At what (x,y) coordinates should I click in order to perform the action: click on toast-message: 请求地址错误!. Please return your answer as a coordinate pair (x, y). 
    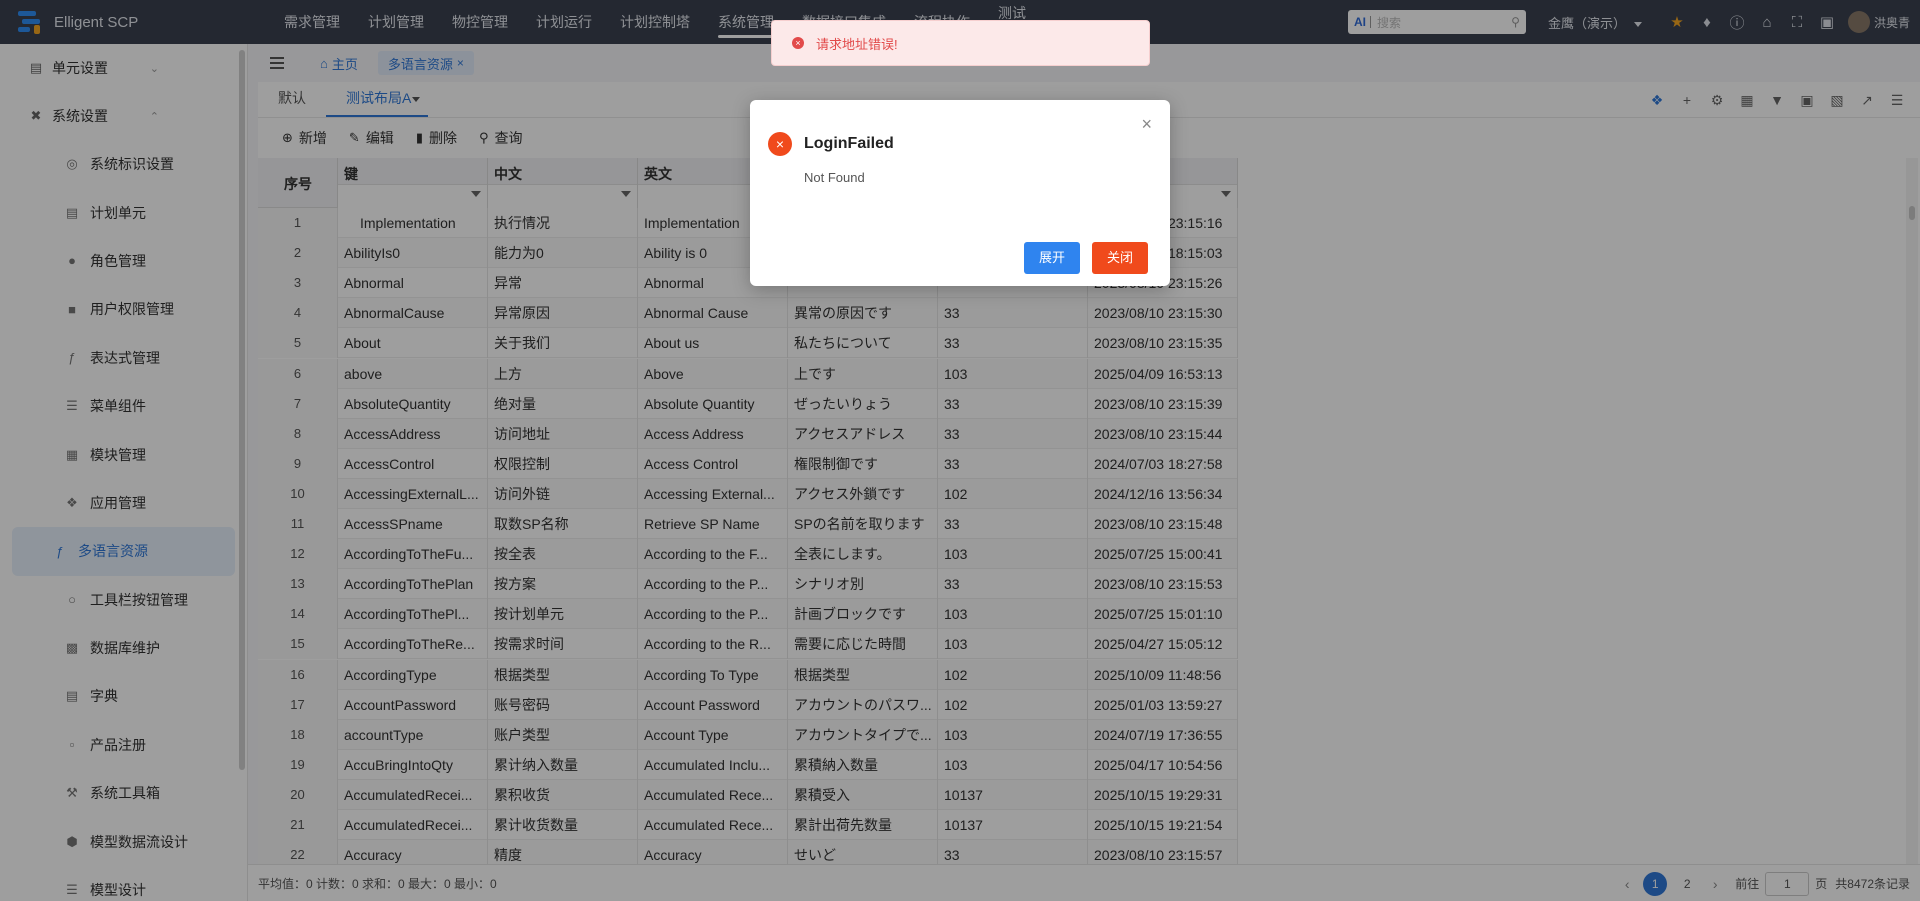
    Looking at the image, I should click on (857, 44).